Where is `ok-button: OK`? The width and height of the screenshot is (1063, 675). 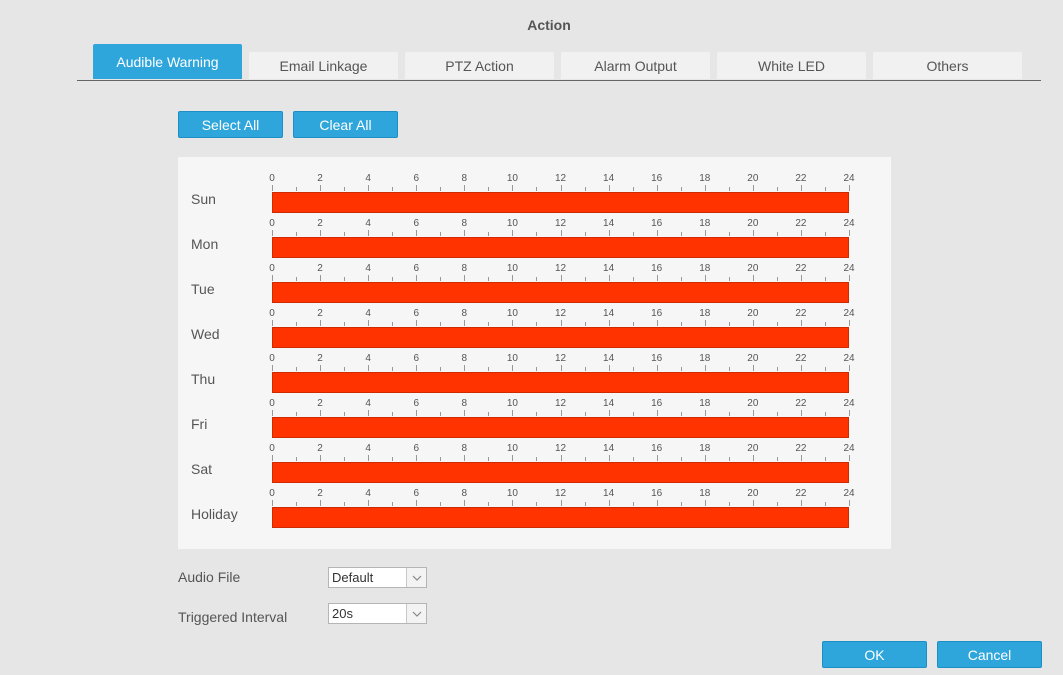
ok-button: OK is located at coordinates (874, 654).